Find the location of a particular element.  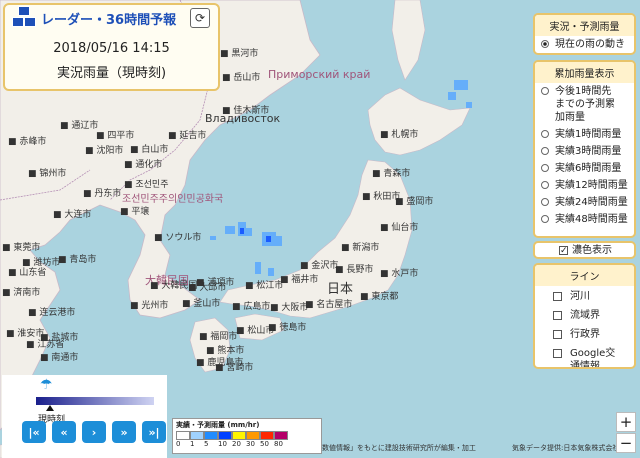

shade-panel: 濃色表示 is located at coordinates (584, 250).